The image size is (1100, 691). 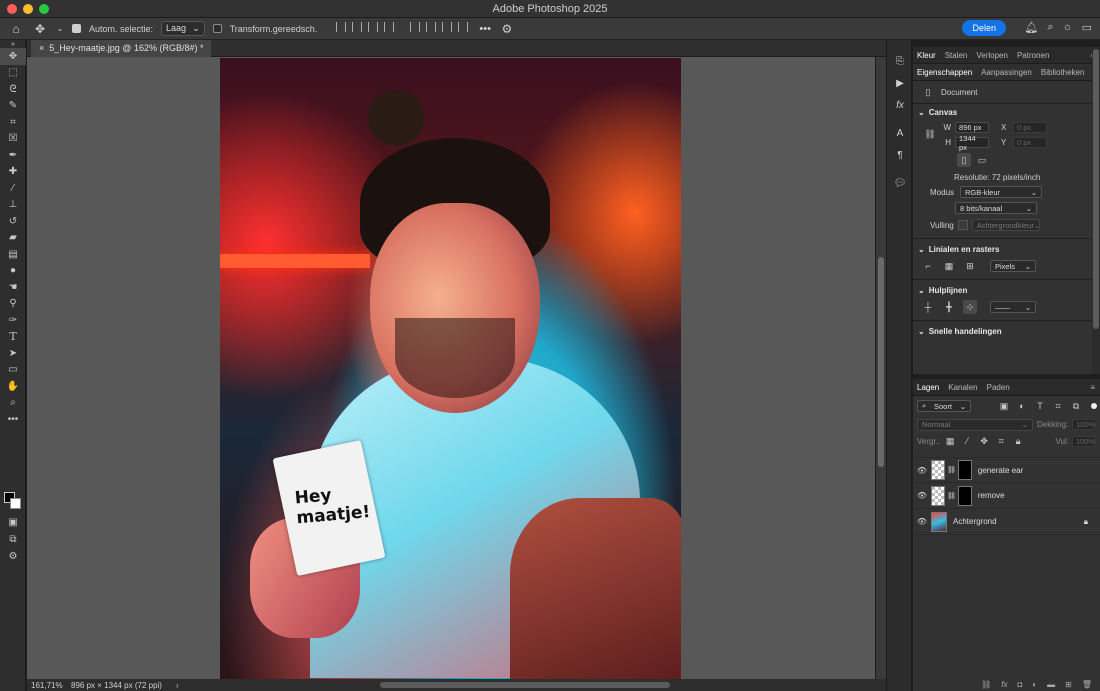 What do you see at coordinates (463, 27) in the screenshot?
I see `distribute-vertical-icon` at bounding box center [463, 27].